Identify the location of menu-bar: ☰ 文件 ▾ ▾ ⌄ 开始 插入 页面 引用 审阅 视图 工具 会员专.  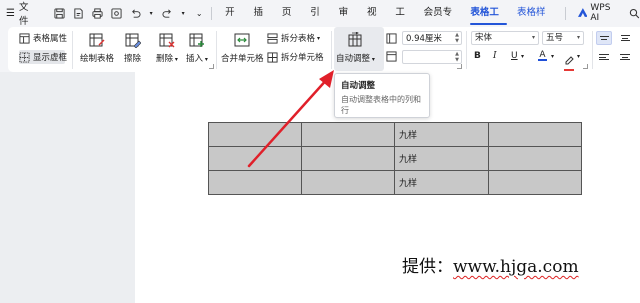
(320, 22).